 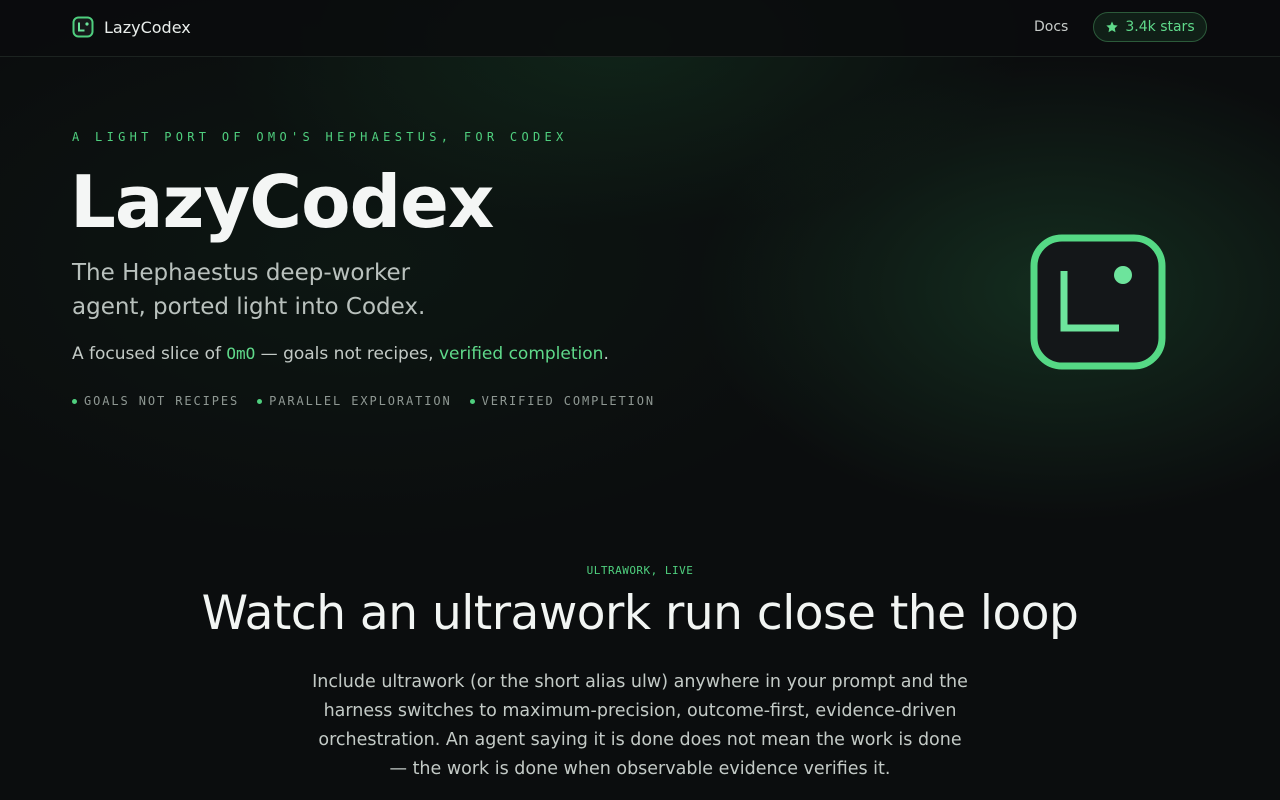 I want to click on feature-item: VERIFIED COMPLETION, so click(x=562, y=401).